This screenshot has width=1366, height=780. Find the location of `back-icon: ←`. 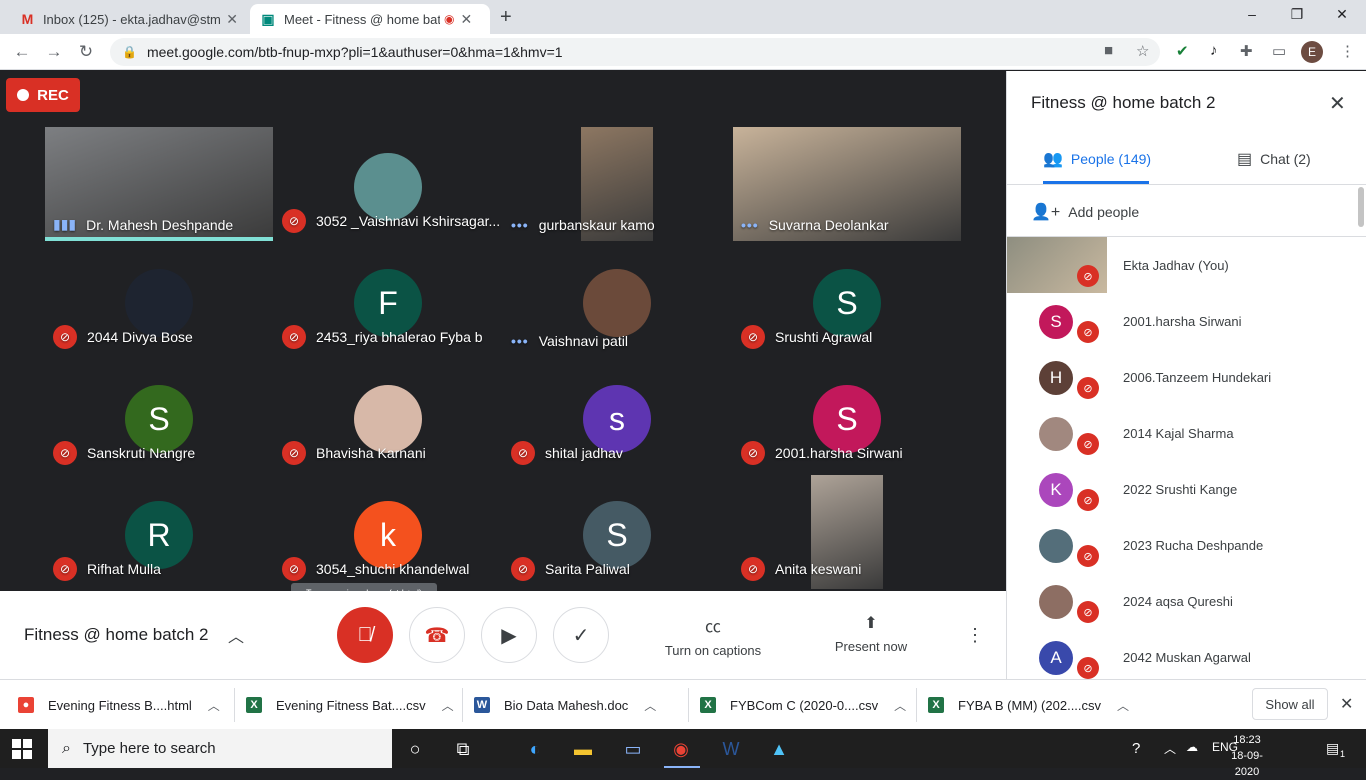

back-icon: ← is located at coordinates (22, 52).